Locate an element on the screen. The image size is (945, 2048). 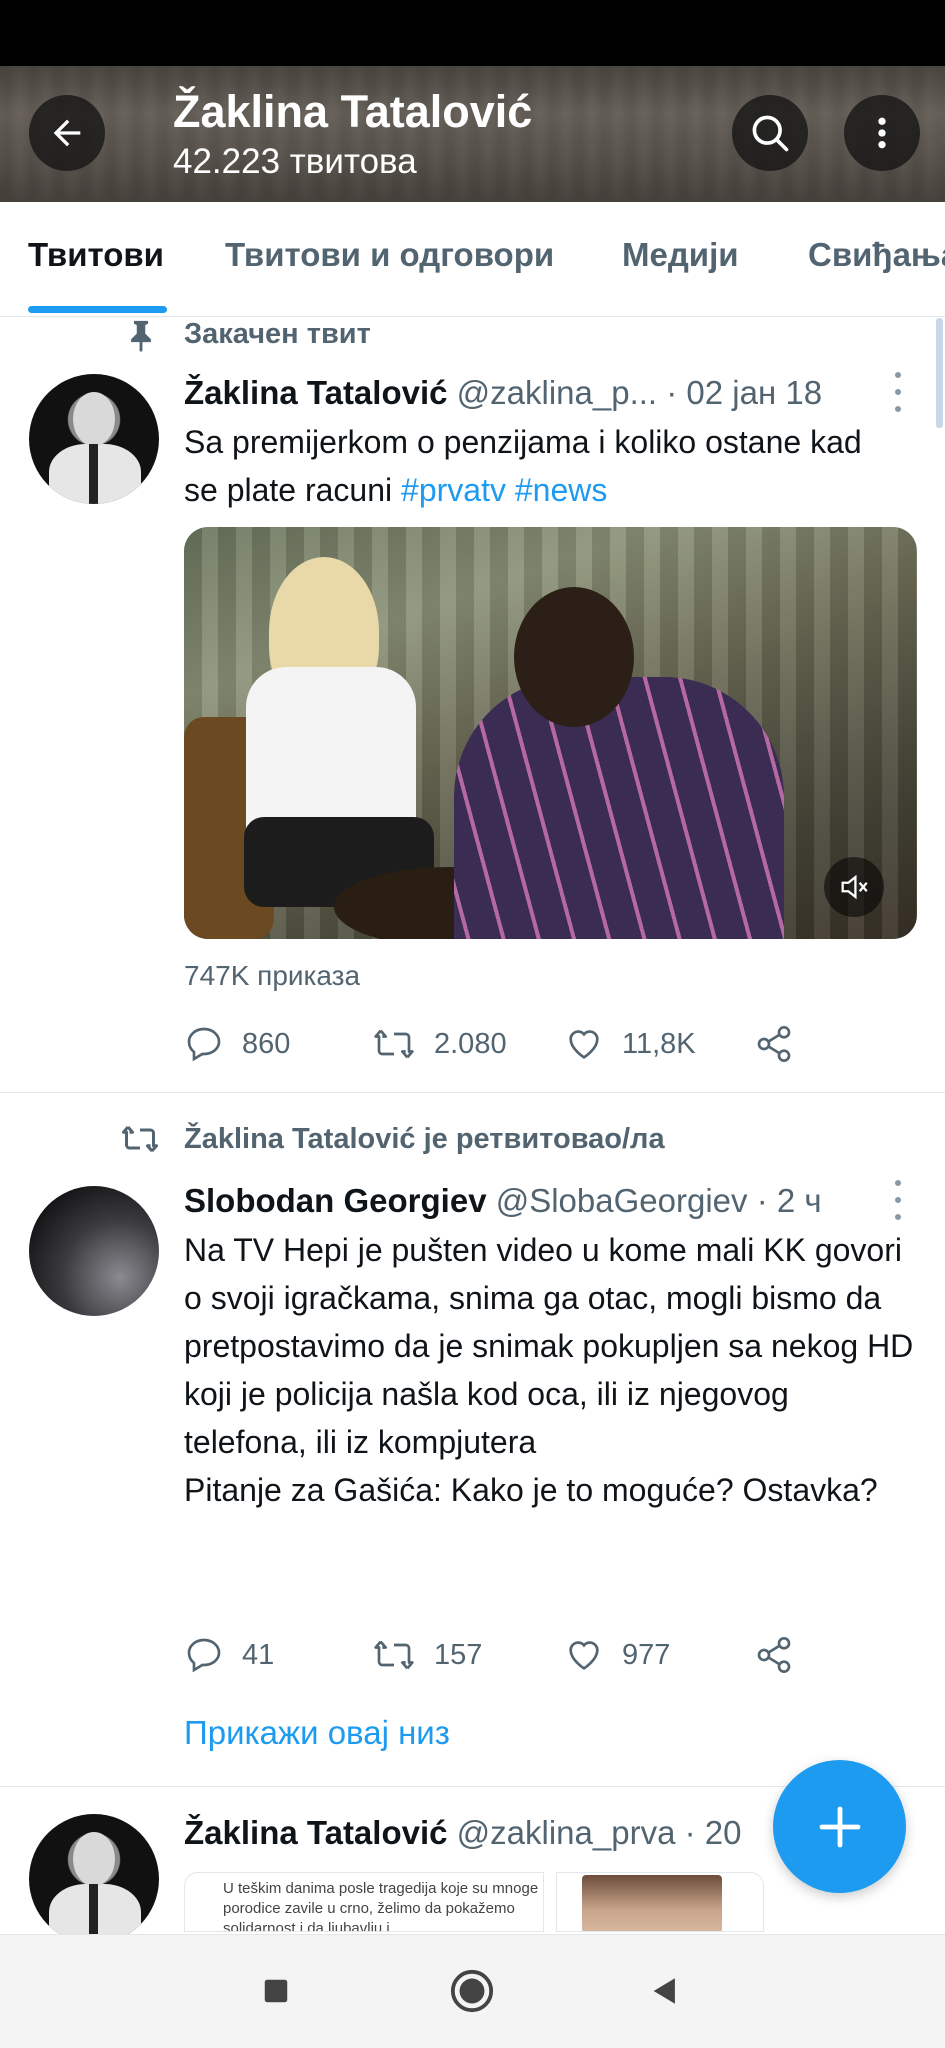
tweet-time: · 02 јан 18 is located at coordinates (744, 392).